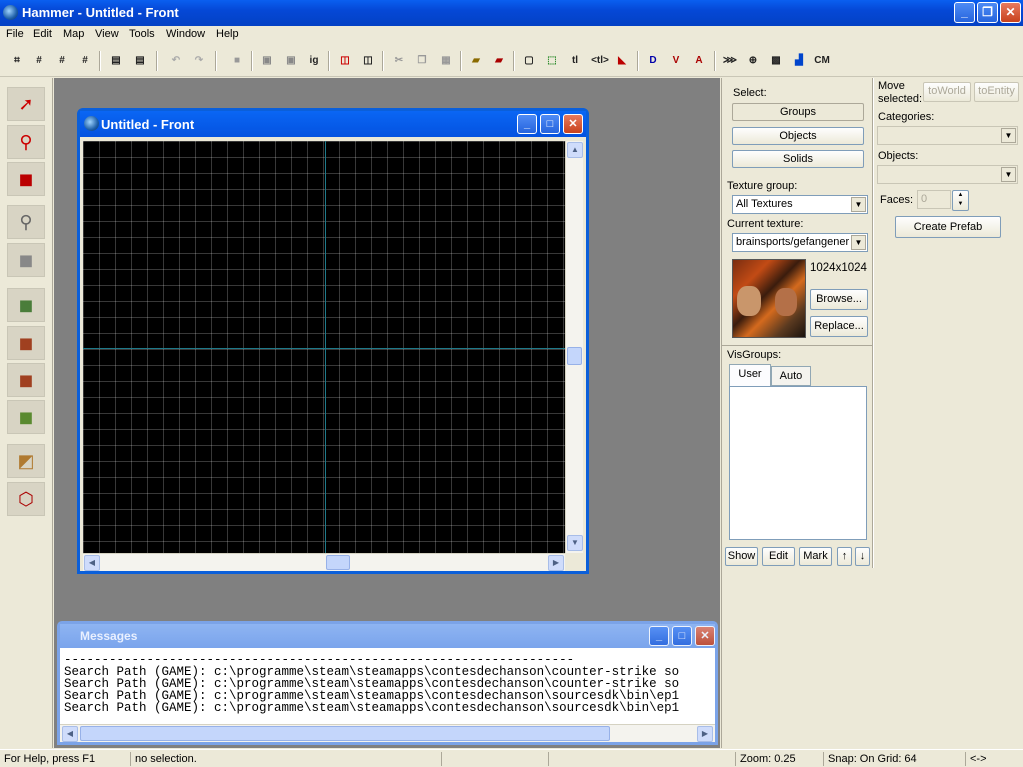 Image resolution: width=1023 pixels, height=767 pixels. What do you see at coordinates (476, 61) in the screenshot?
I see `texture-lock-icon: ▰` at bounding box center [476, 61].